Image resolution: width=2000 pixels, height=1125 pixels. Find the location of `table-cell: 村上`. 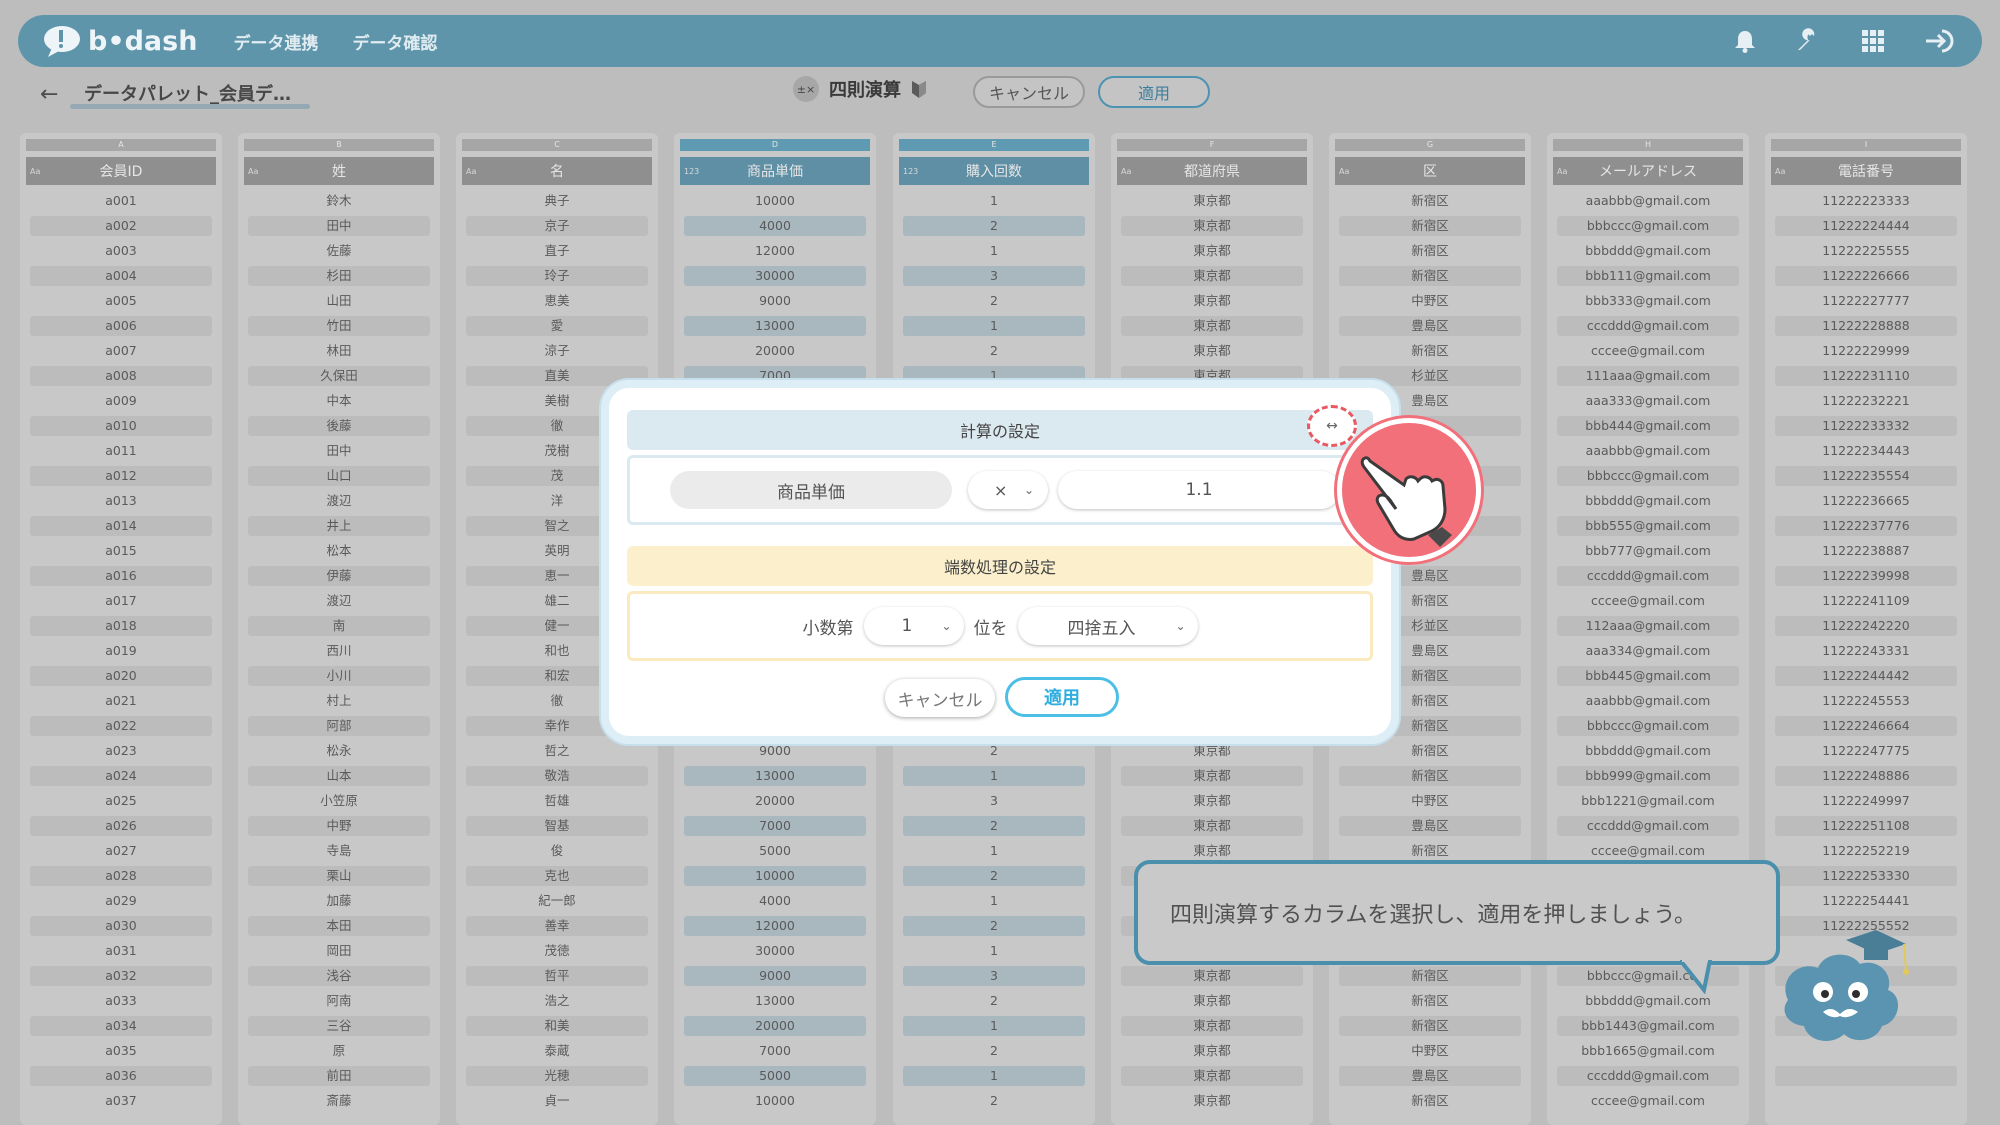

table-cell: 村上 is located at coordinates (339, 701).